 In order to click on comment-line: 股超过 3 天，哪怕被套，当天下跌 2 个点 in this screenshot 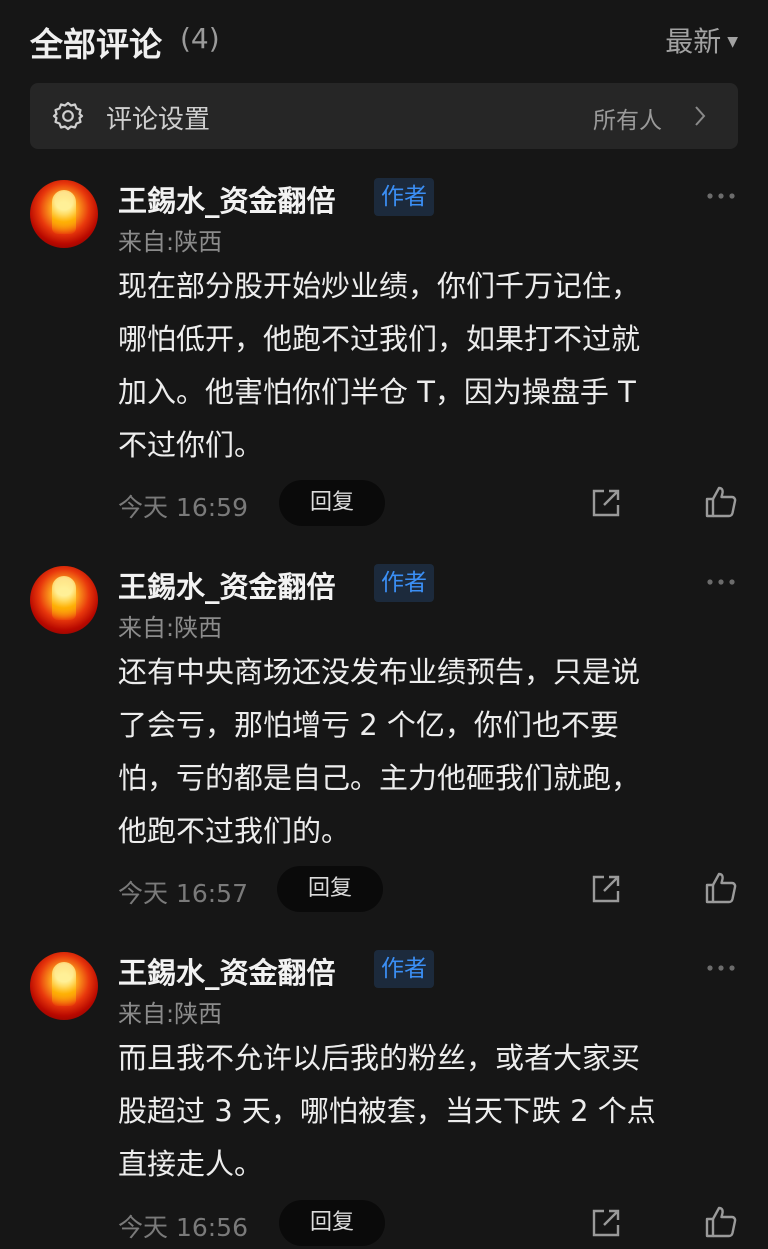, I will do `click(387, 1111)`.